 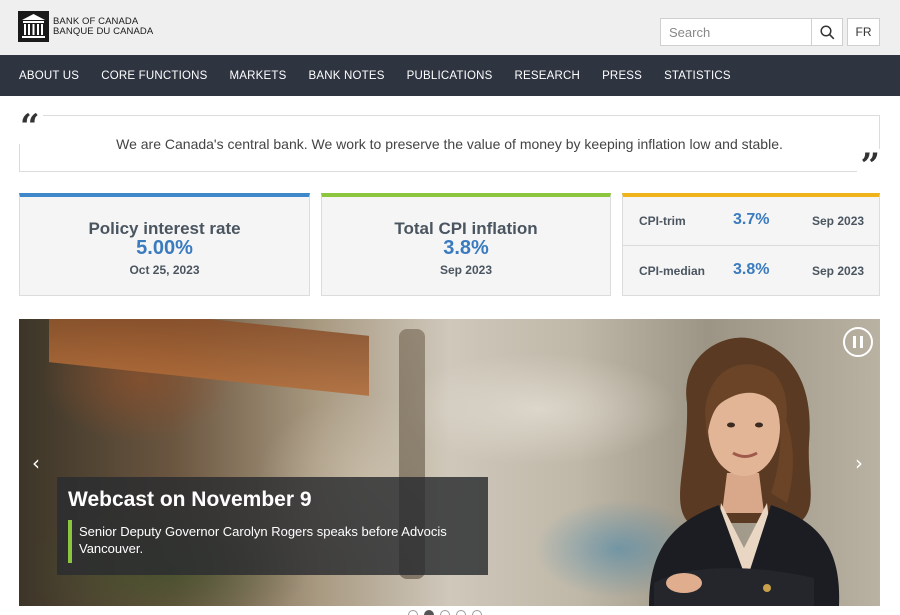 I want to click on cpi-date: Sep 2023, so click(x=466, y=270).